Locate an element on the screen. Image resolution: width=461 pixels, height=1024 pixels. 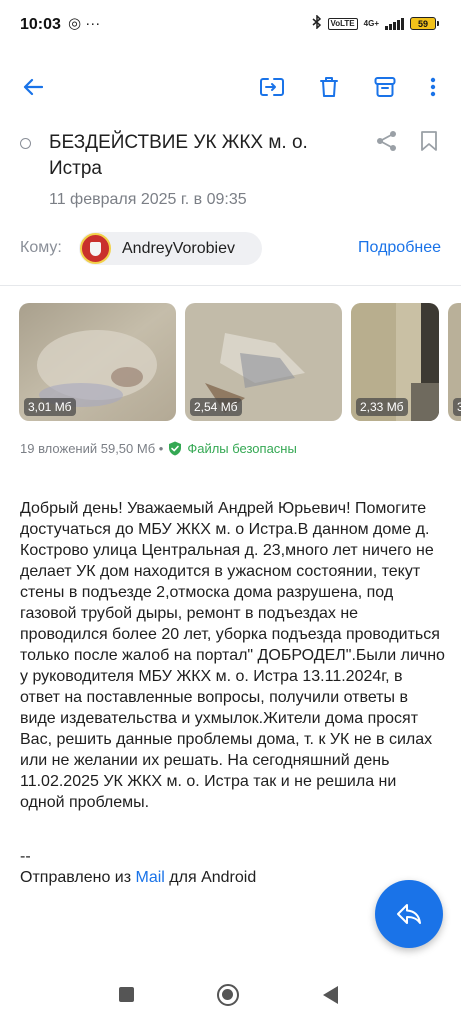
shield-check-icon is located at coordinates (175, 448).